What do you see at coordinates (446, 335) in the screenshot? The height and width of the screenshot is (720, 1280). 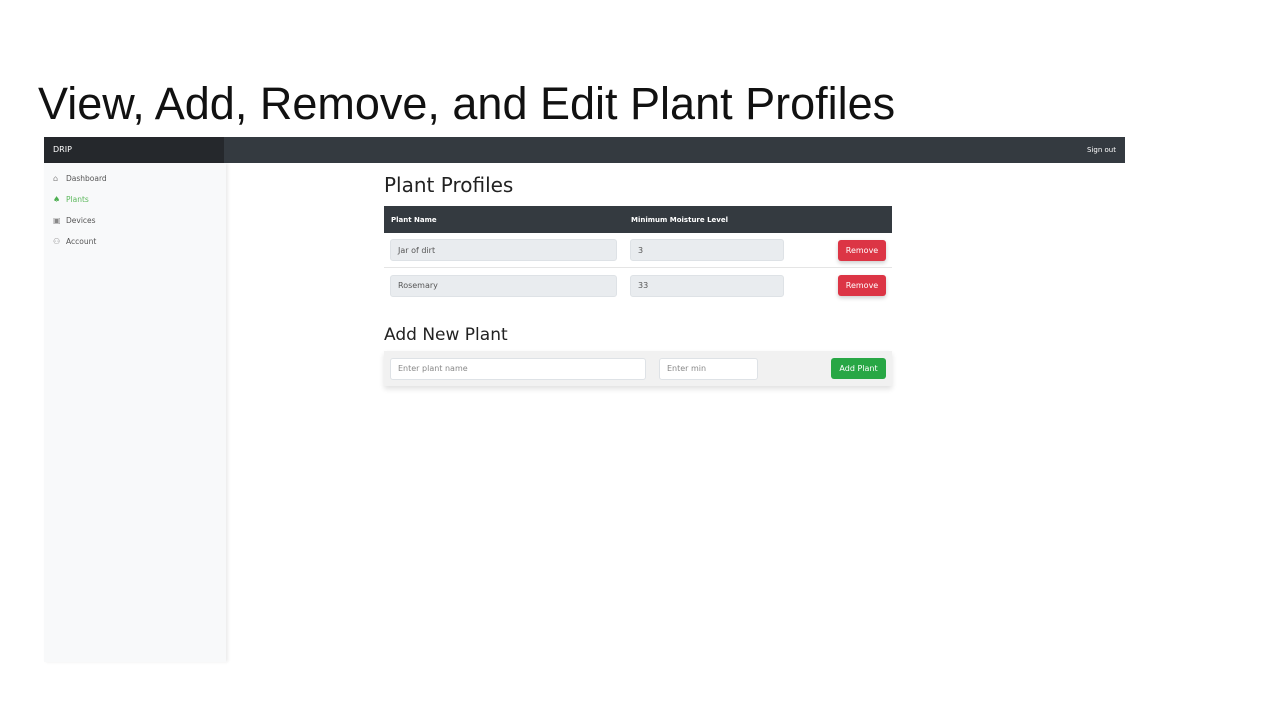 I see `add-plant-heading: Add New Plant` at bounding box center [446, 335].